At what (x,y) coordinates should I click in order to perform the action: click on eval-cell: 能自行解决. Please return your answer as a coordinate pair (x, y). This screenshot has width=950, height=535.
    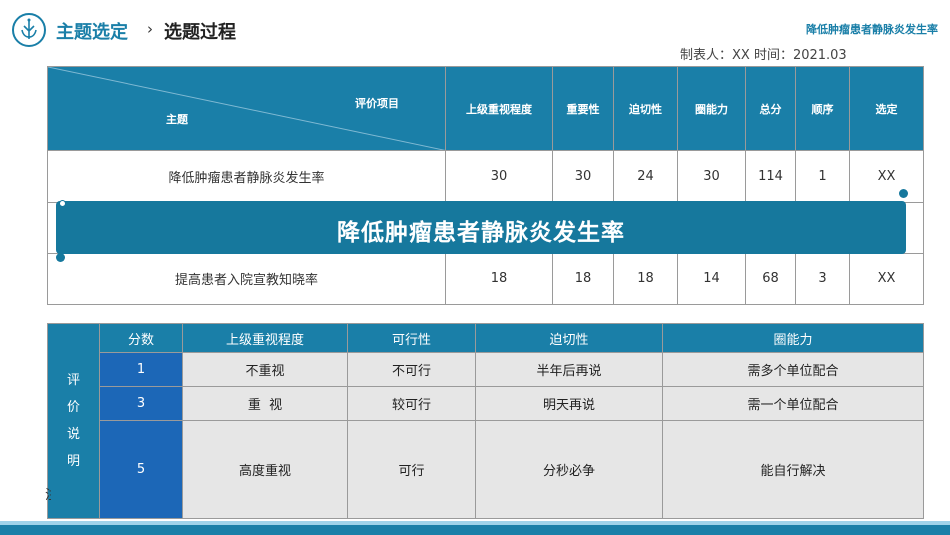
    Looking at the image, I should click on (793, 469).